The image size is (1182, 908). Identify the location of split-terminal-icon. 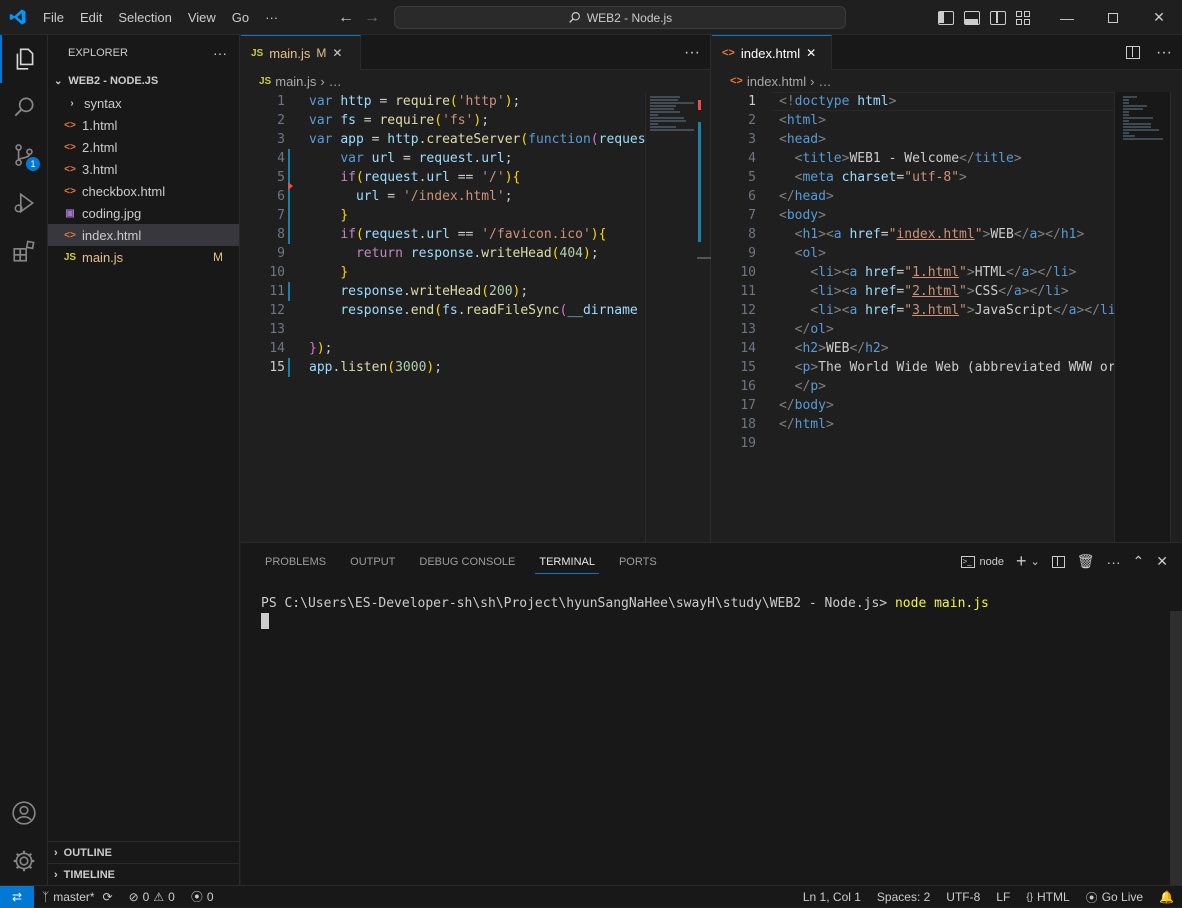
(1058, 561).